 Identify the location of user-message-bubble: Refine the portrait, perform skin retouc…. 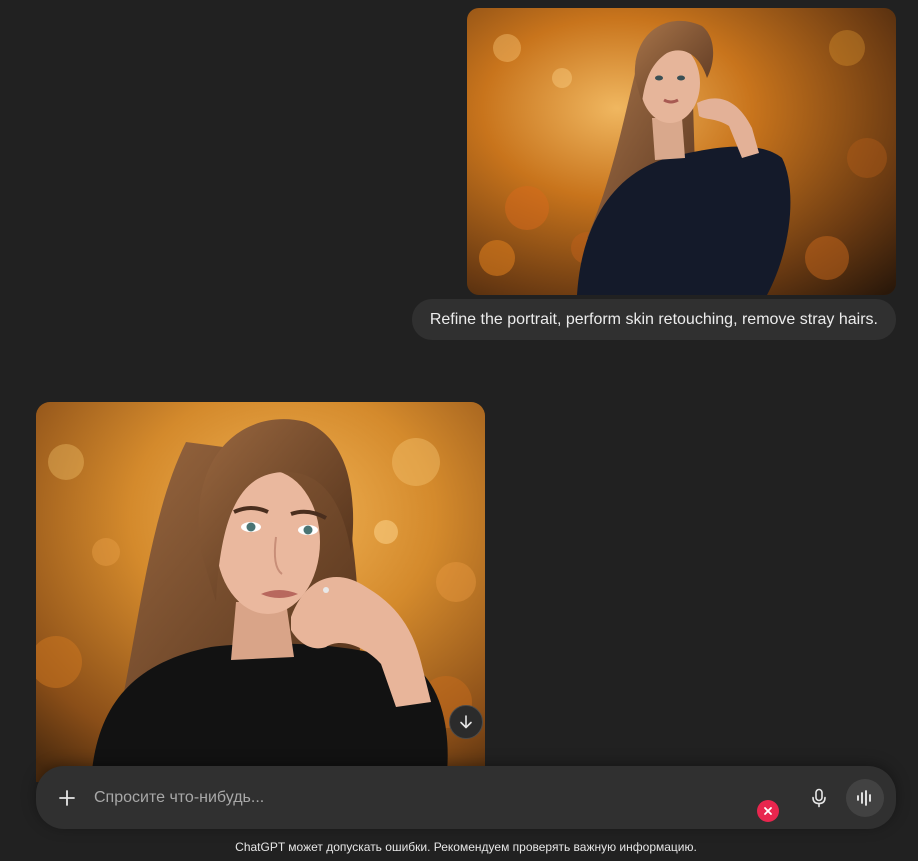
(653, 319).